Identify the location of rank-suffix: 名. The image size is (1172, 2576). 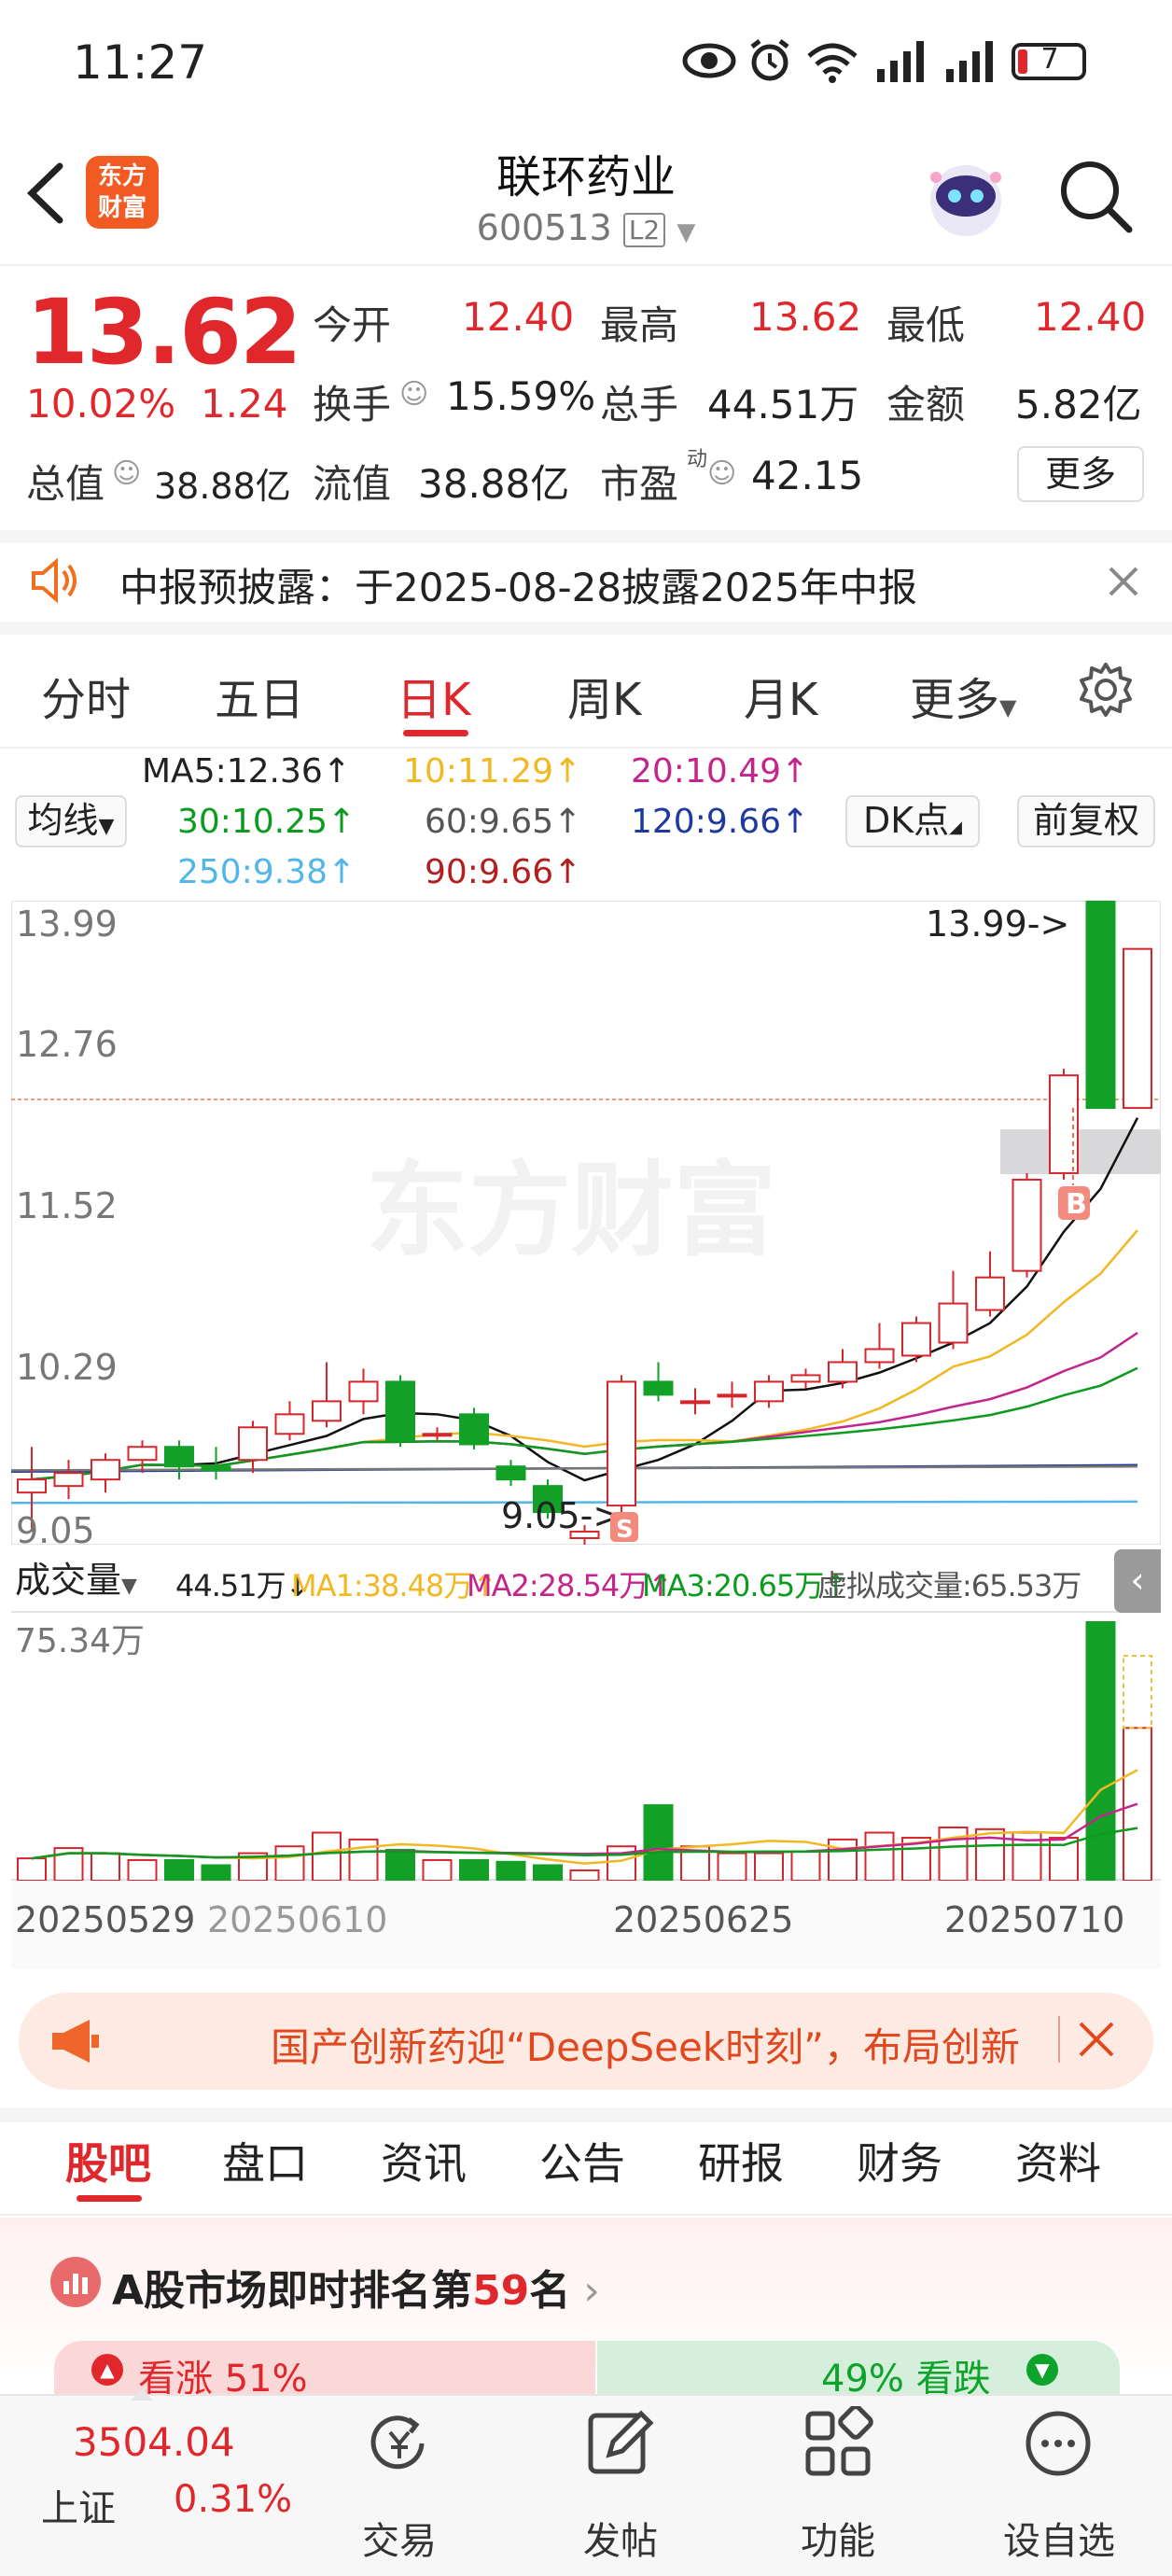
(550, 2291).